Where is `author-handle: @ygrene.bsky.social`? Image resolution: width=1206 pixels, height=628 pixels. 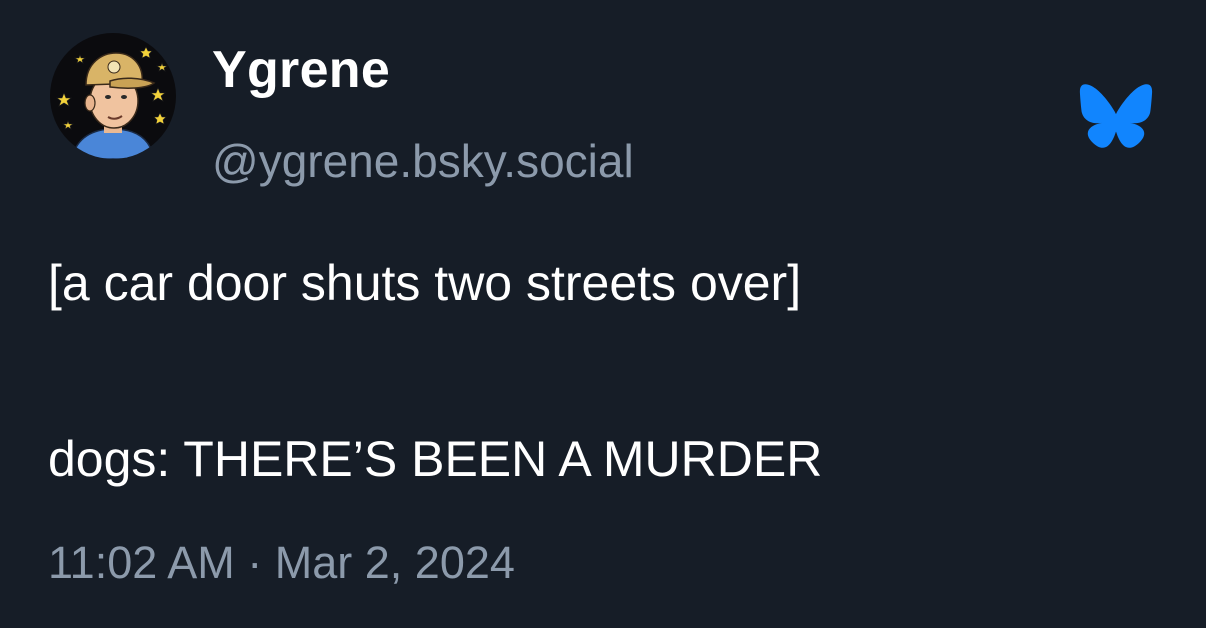 author-handle: @ygrene.bsky.social is located at coordinates (423, 161).